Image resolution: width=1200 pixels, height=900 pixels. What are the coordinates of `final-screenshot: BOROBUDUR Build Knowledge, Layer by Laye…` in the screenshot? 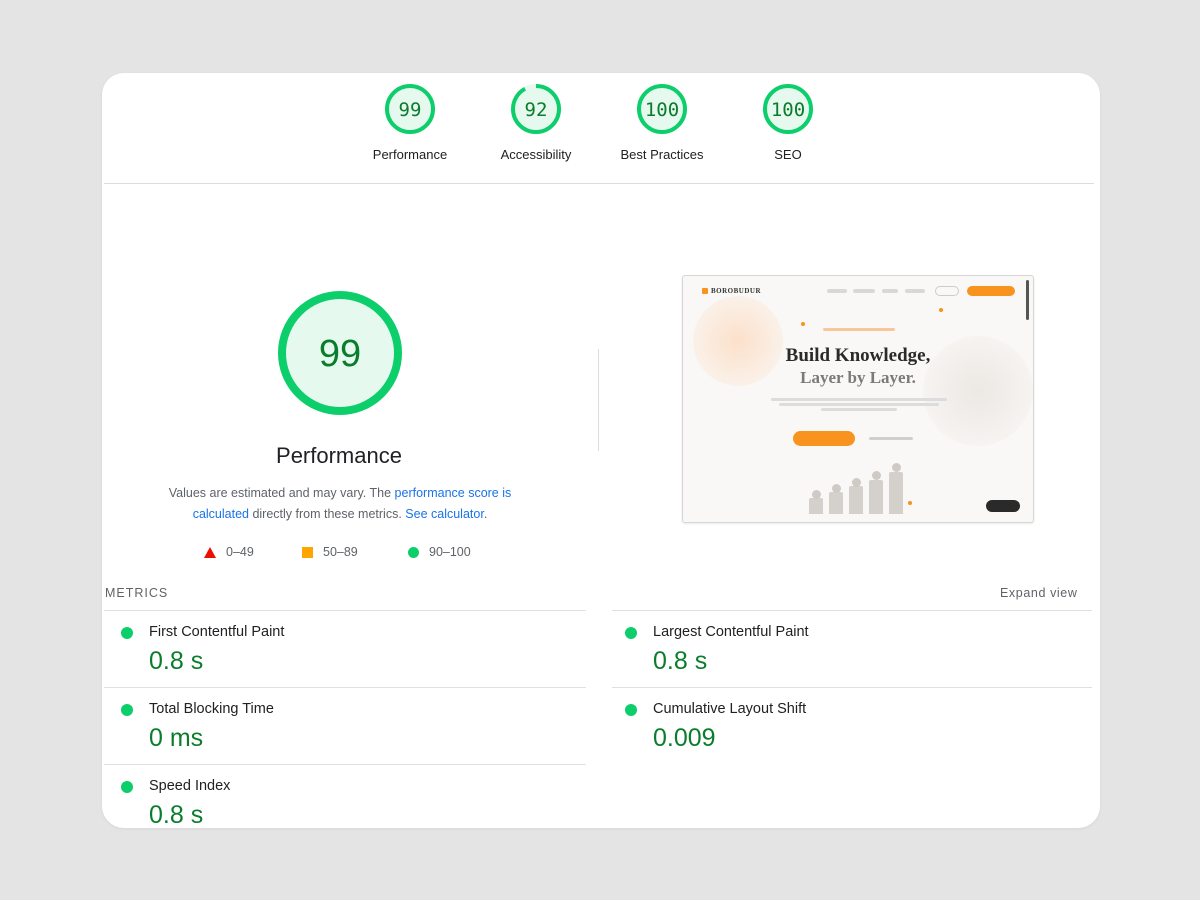 It's located at (858, 399).